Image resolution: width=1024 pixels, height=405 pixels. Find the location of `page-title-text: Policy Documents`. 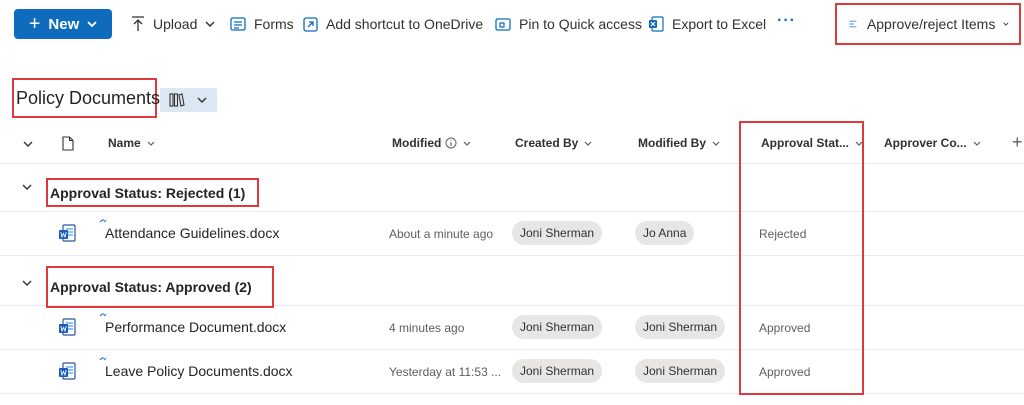

page-title-text: Policy Documents is located at coordinates (88, 97).